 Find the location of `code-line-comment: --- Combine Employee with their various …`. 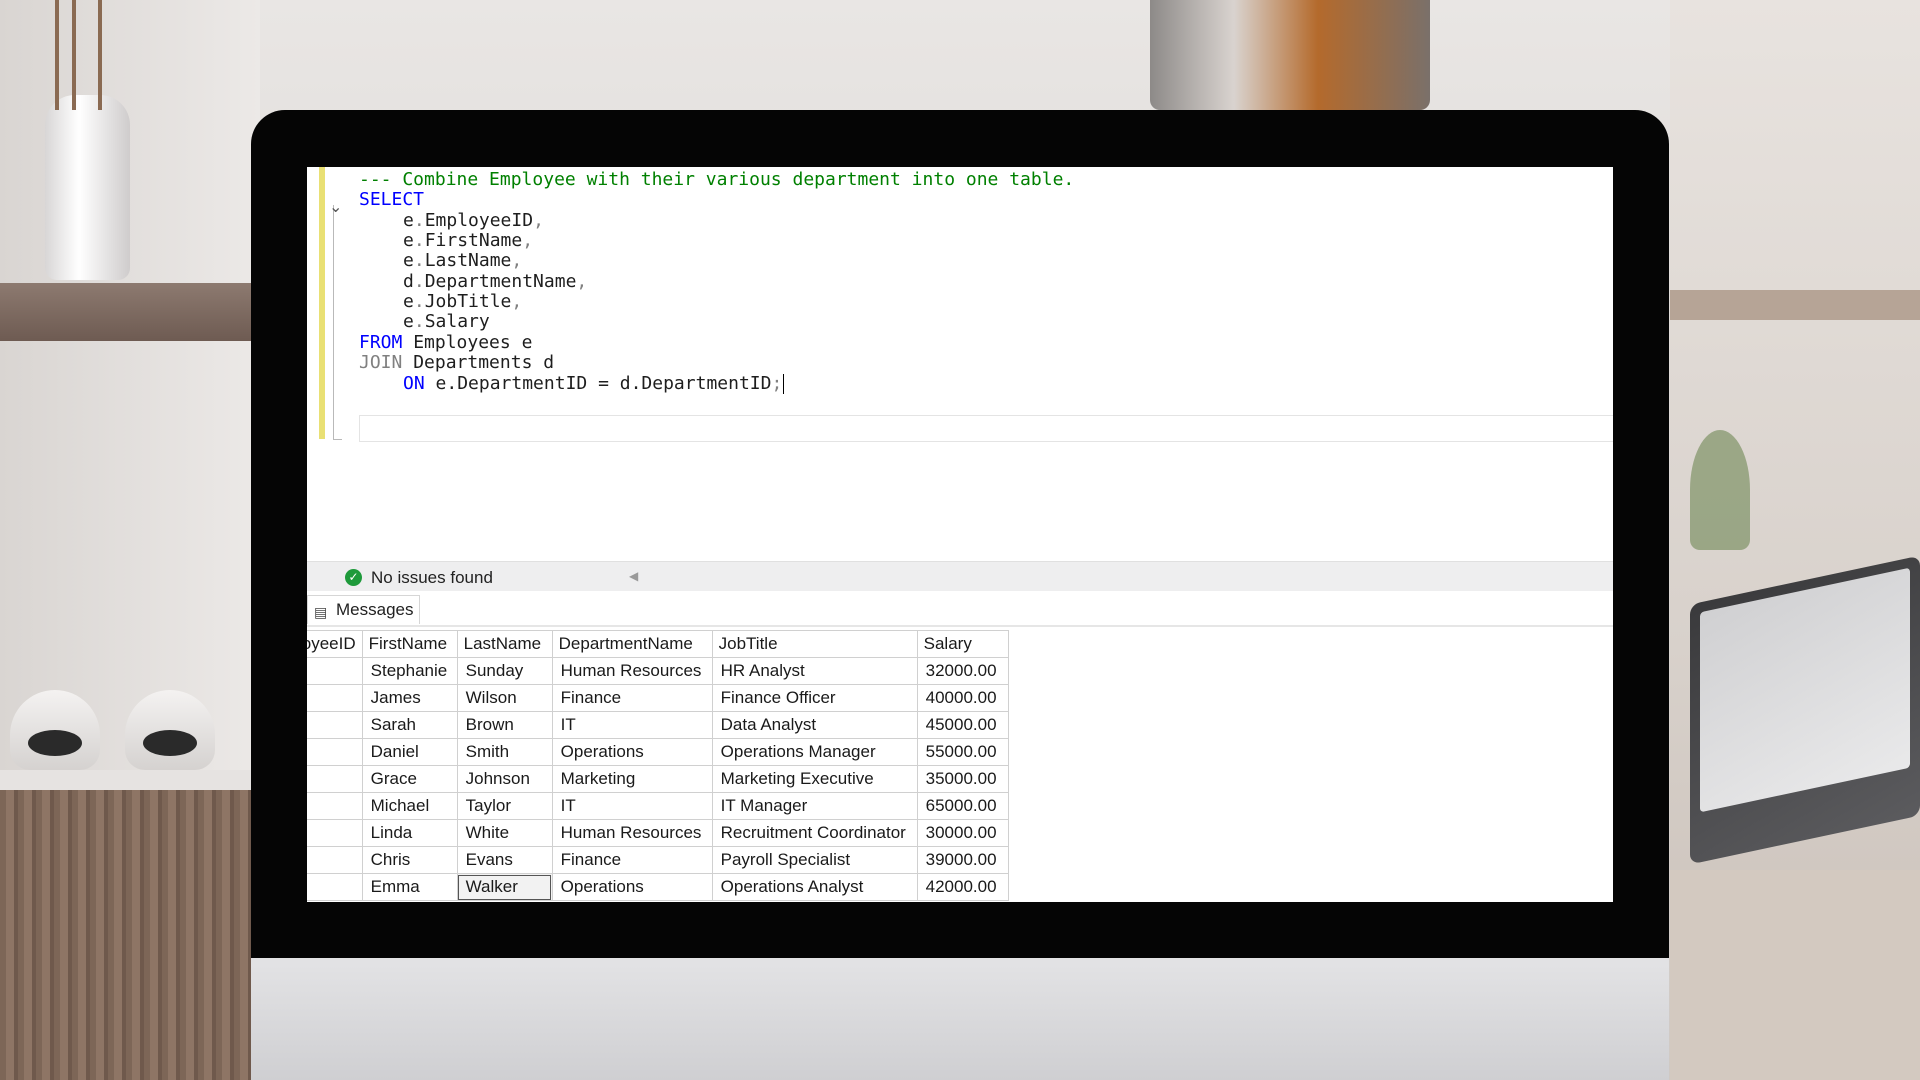

code-line-comment: --- Combine Employee with their various … is located at coordinates (716, 179).